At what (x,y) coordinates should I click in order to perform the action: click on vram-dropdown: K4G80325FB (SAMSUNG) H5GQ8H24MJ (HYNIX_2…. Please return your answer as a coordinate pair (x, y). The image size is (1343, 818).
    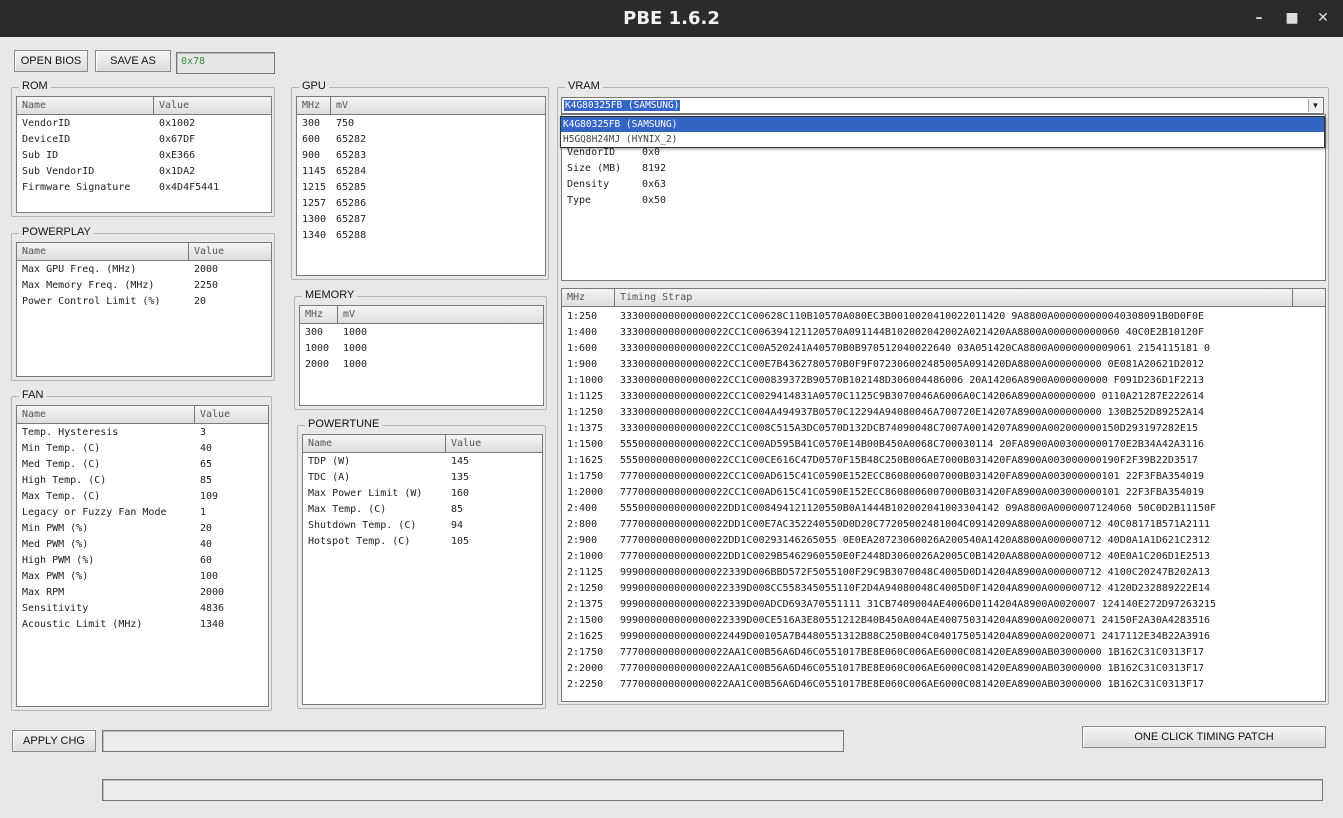
    Looking at the image, I should click on (942, 132).